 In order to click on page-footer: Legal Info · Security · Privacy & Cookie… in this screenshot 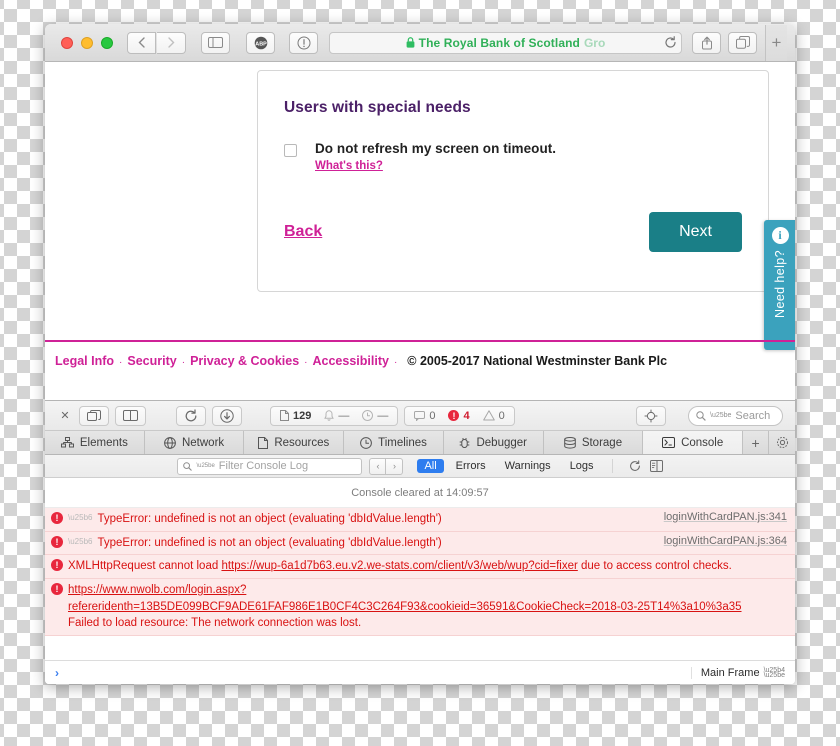, I will do `click(361, 361)`.